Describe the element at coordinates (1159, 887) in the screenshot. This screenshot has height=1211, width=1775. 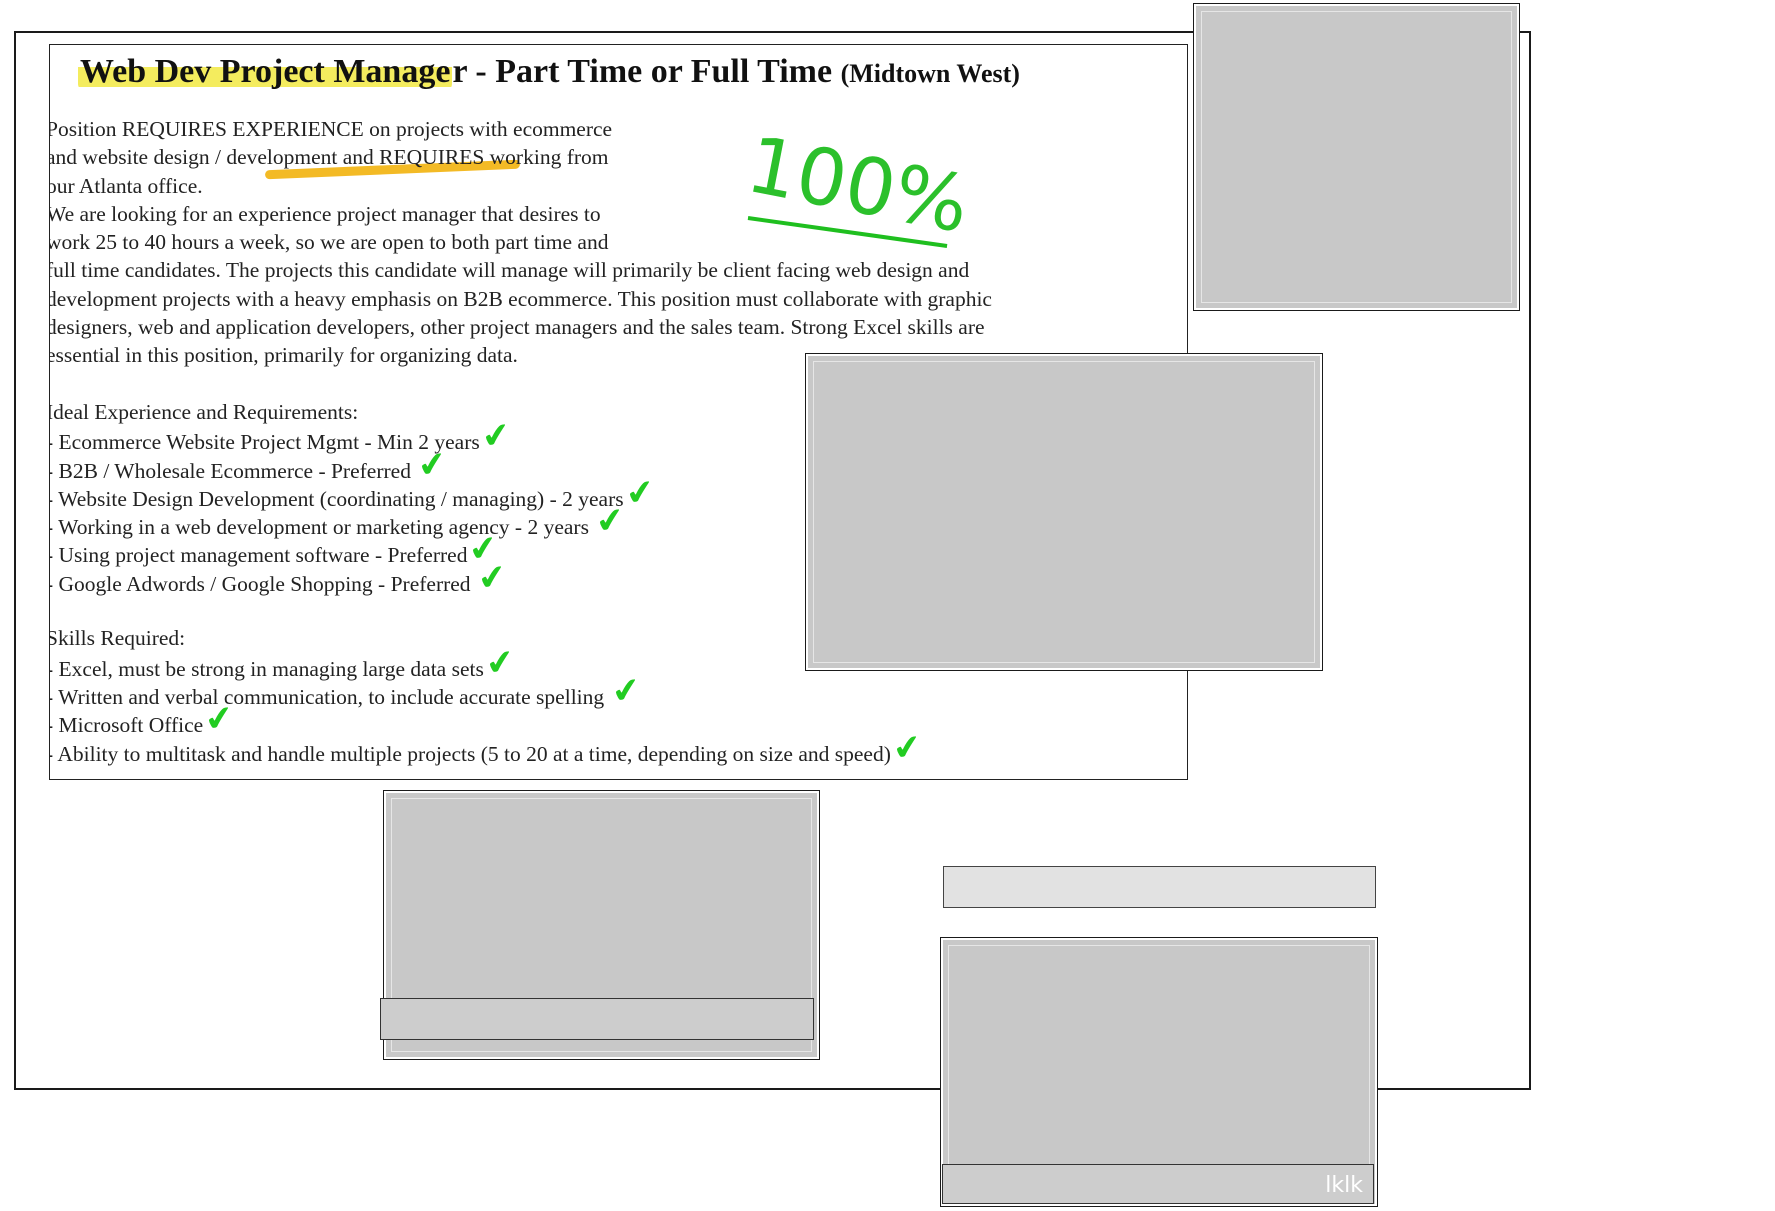
I see `text-input-bar` at that location.